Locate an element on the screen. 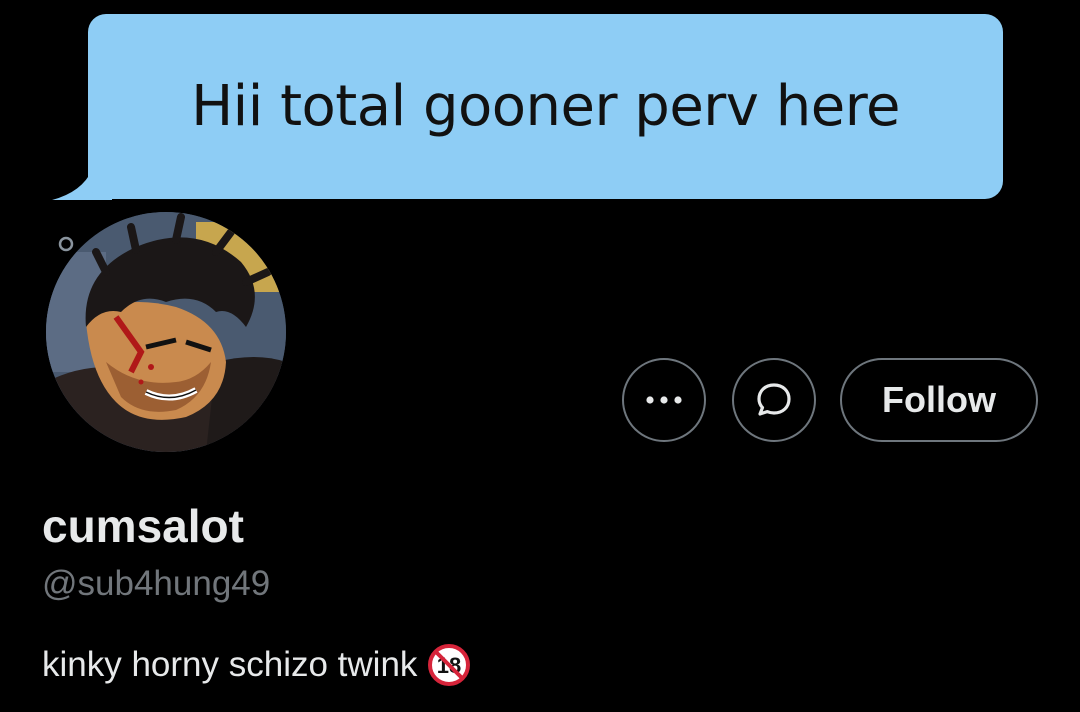  more-dots-icon is located at coordinates (664, 400).